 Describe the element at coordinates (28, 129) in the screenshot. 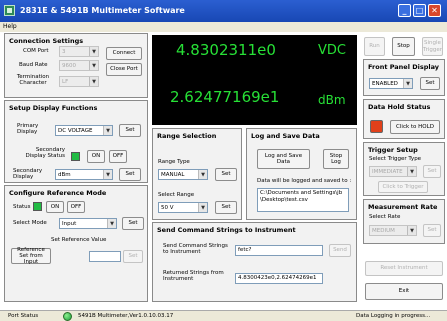

I see `primary-display-label: Primary Display` at that location.